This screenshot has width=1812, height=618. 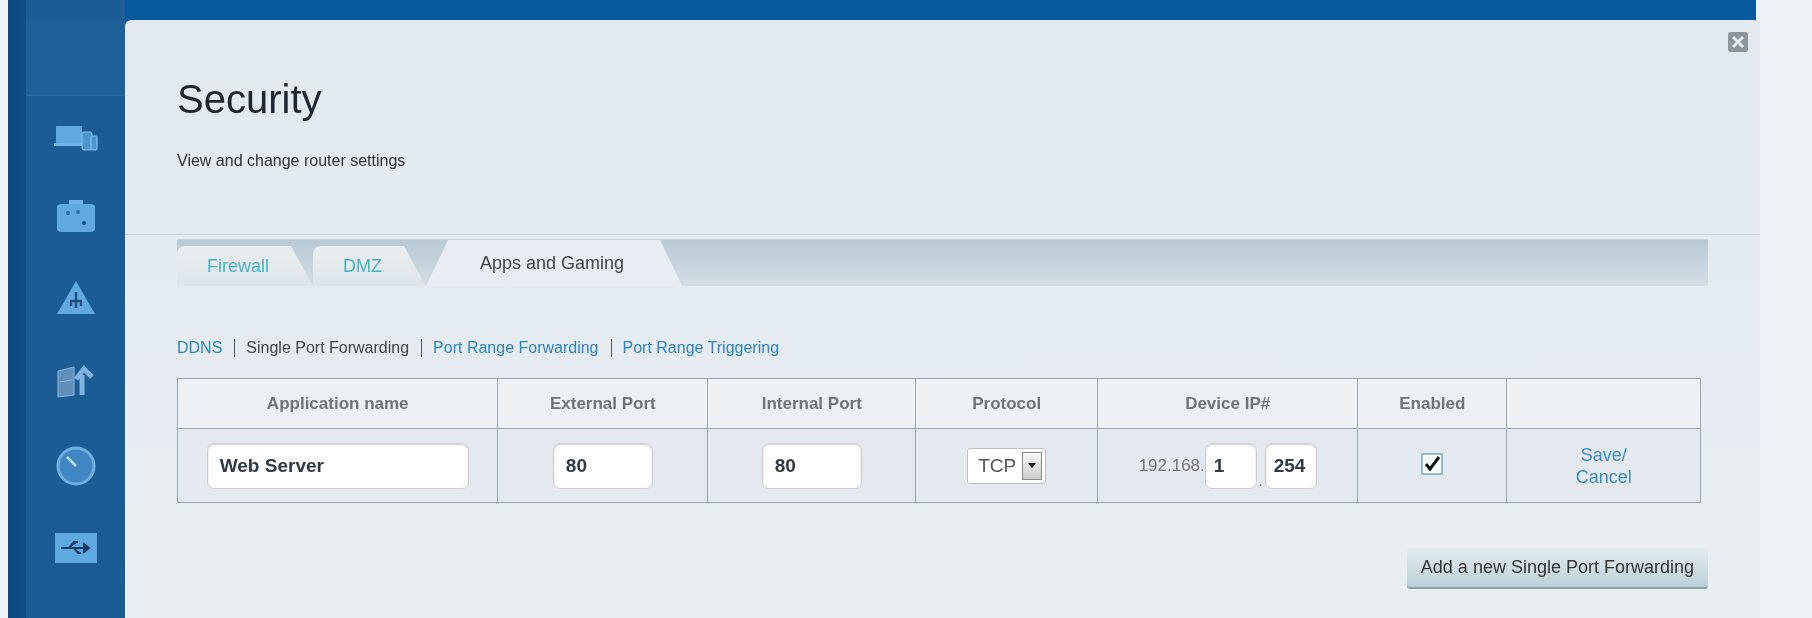 What do you see at coordinates (811, 403) in the screenshot?
I see `column-header: Internal Port` at bounding box center [811, 403].